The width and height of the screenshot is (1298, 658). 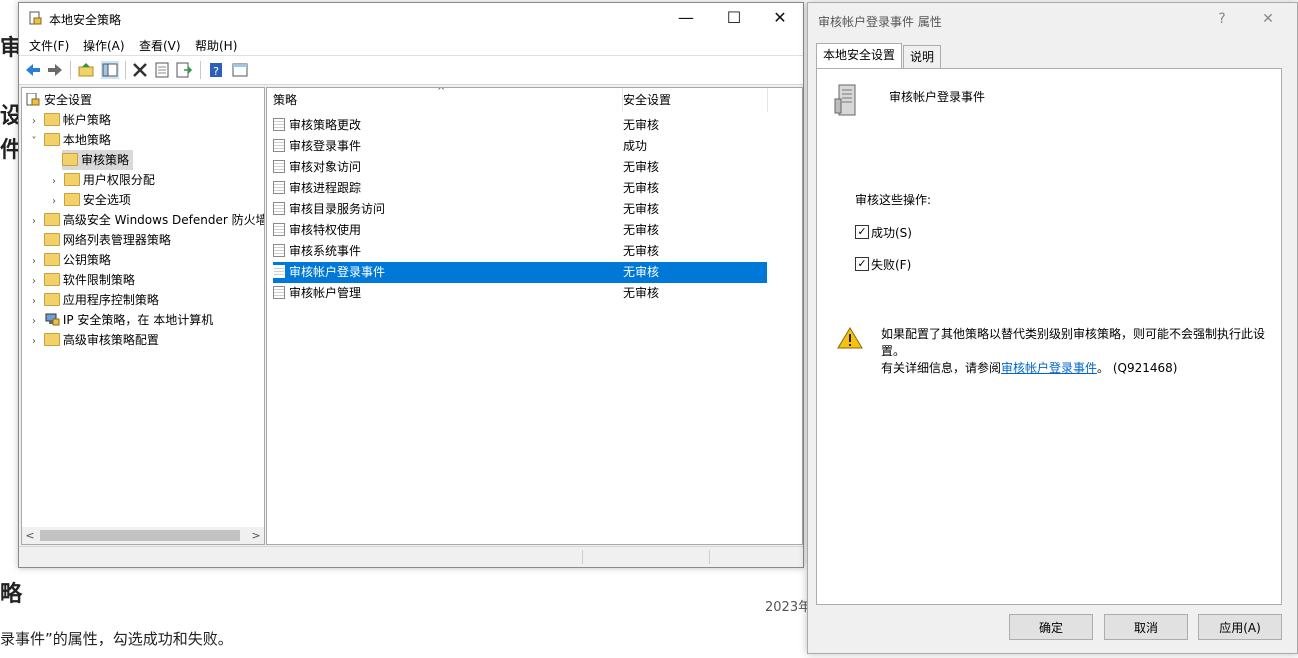 I want to click on menu-action: 操作(A), so click(x=104, y=45).